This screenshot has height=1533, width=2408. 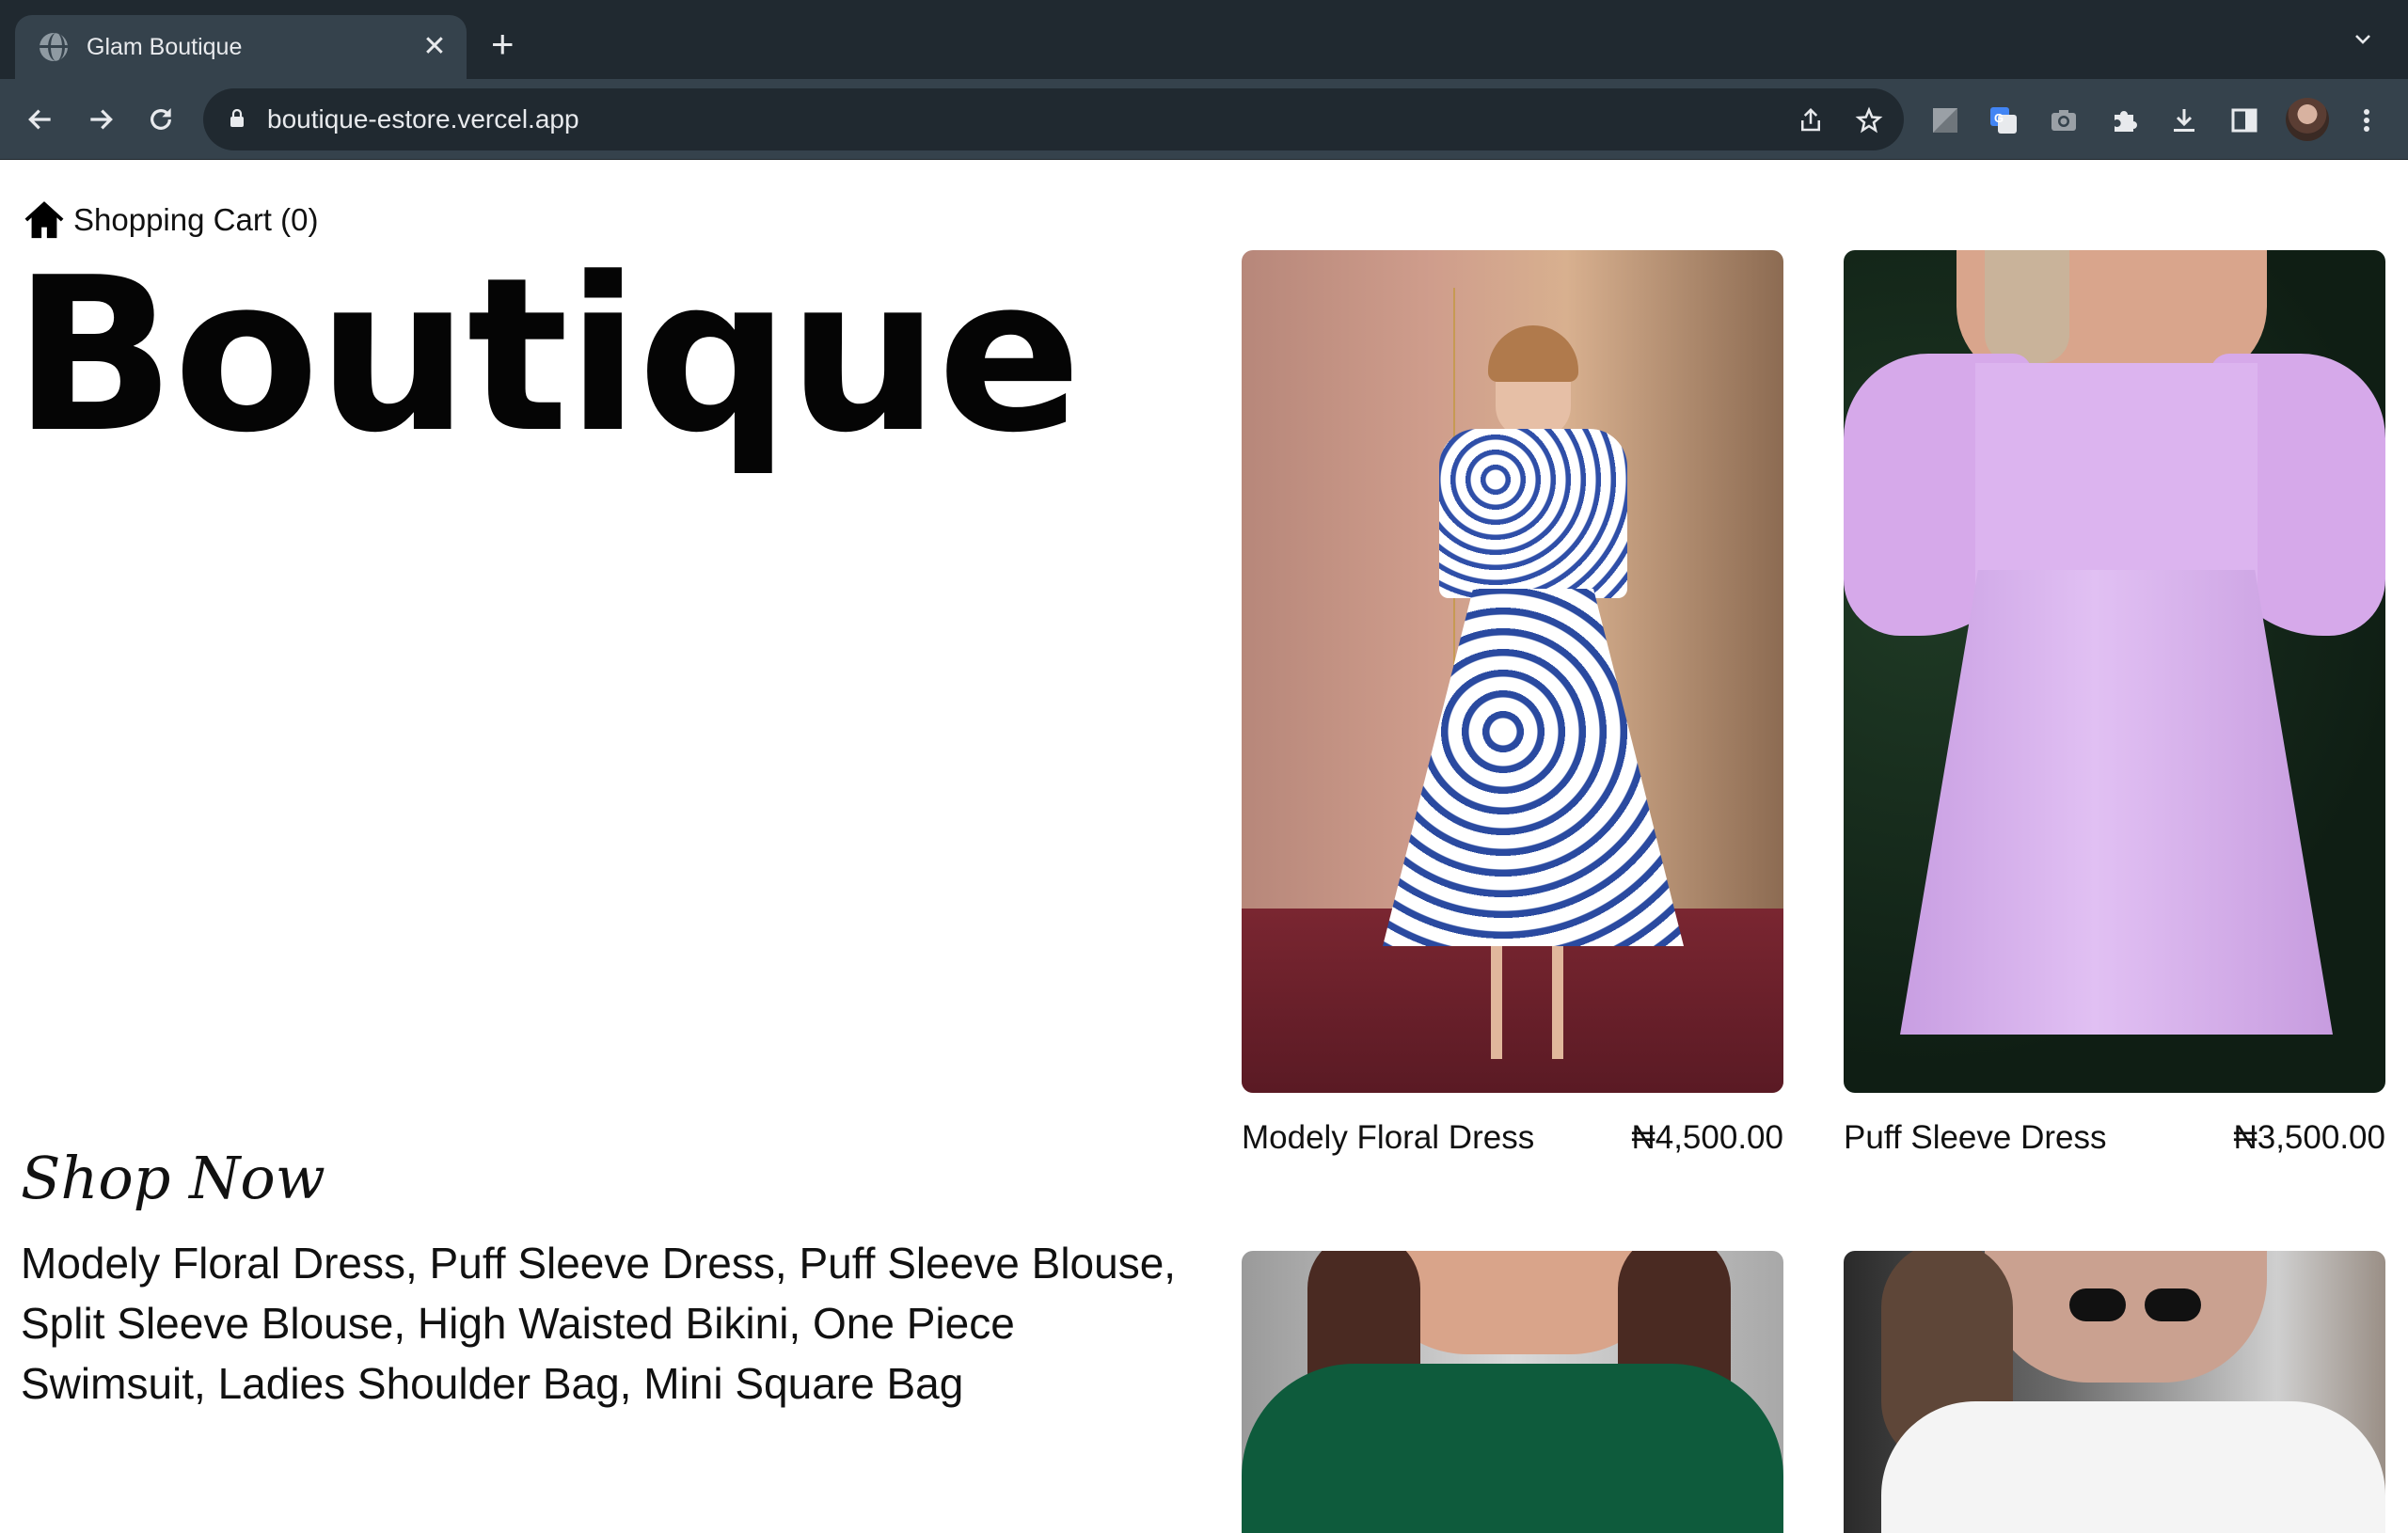 I want to click on close-icon: ✕, so click(x=435, y=47).